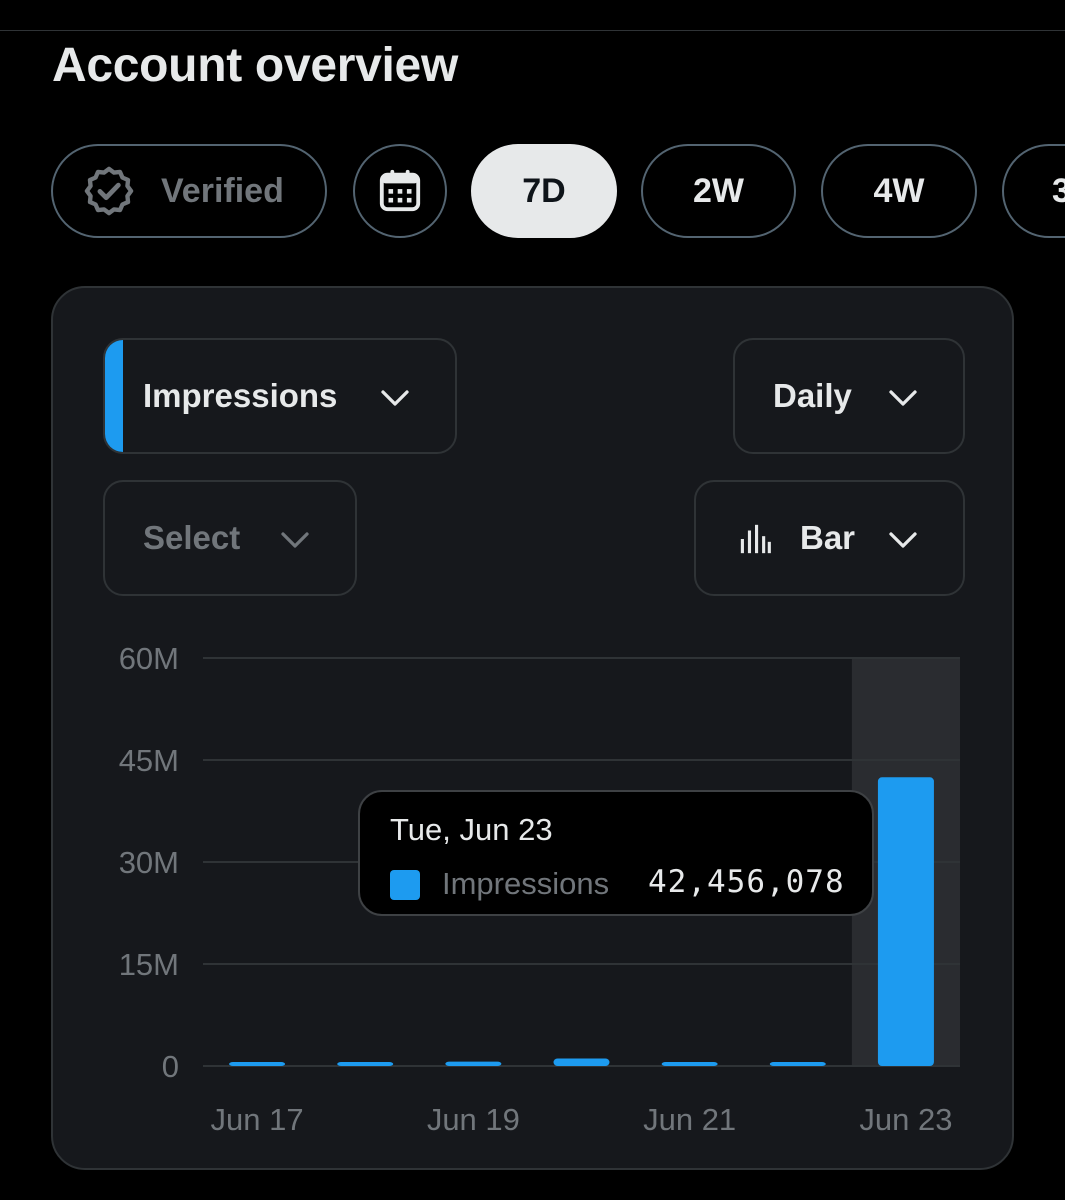  Describe the element at coordinates (405, 885) in the screenshot. I see `tooltip-series-swatch` at that location.